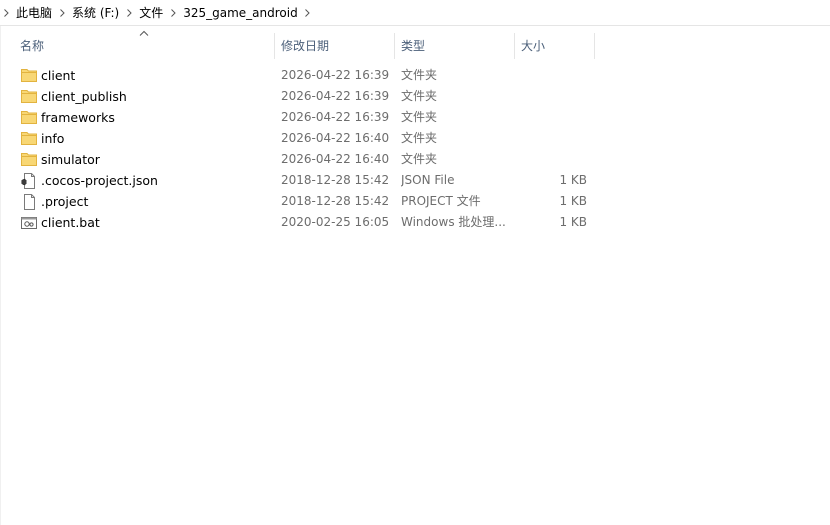  I want to click on json-file-icon, so click(29, 180).